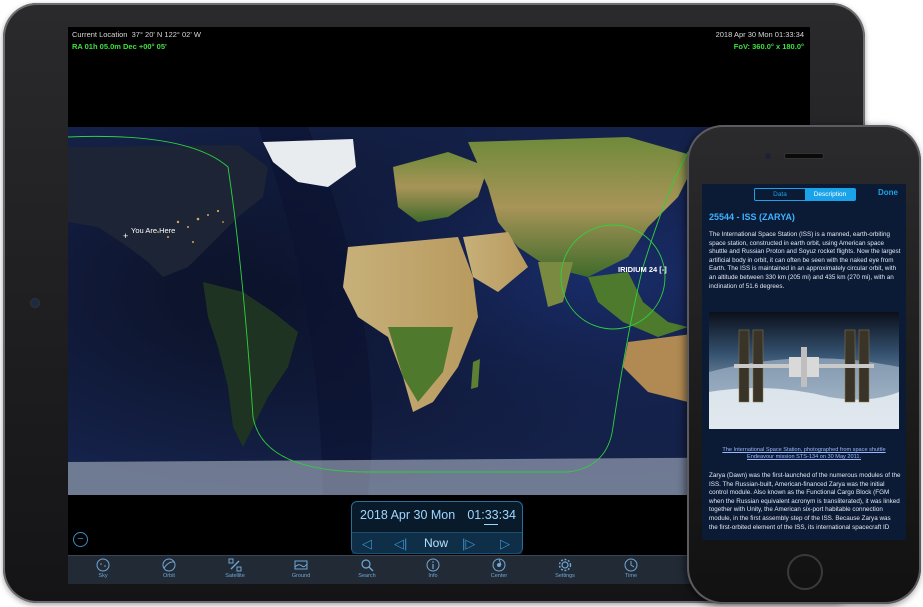 The image size is (923, 607). I want to click on rewind-fast-icon: ◁, so click(367, 544).